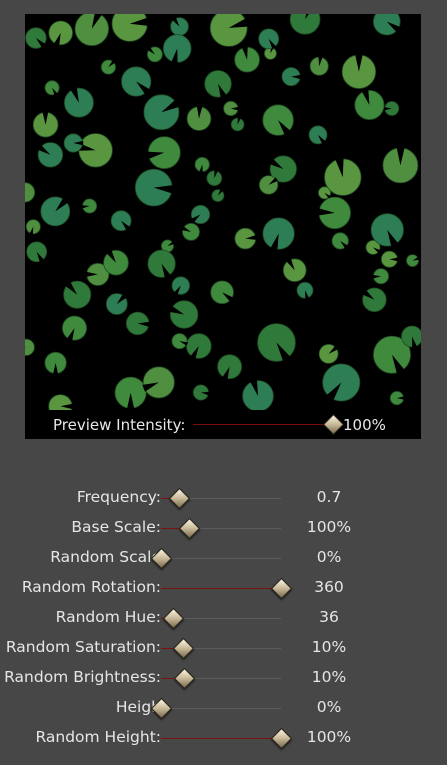 This screenshot has height=765, width=447. What do you see at coordinates (329, 737) in the screenshot?
I see `random-height-value: 100%` at bounding box center [329, 737].